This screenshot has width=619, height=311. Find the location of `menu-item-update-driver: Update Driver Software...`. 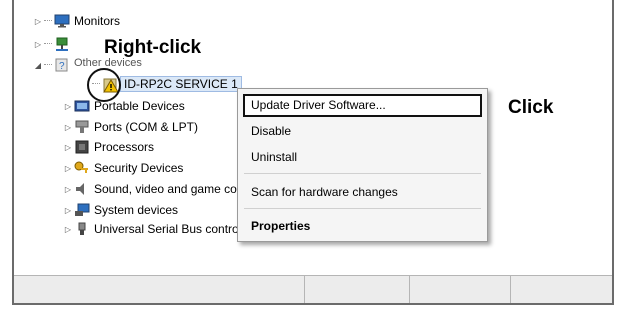

menu-item-update-driver: Update Driver Software... is located at coordinates (318, 105).